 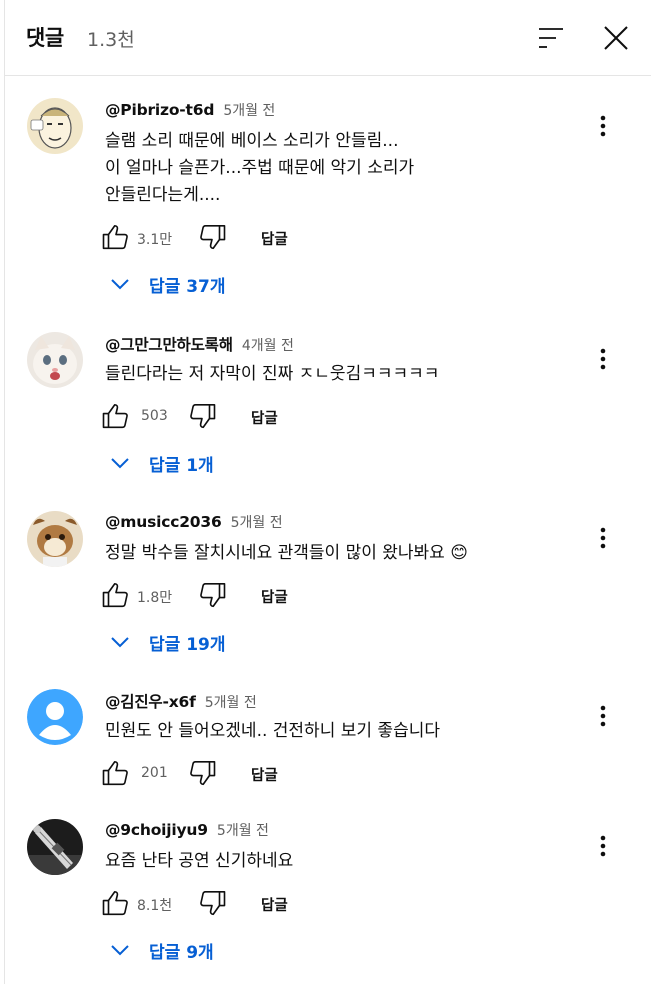 What do you see at coordinates (459, 553) in the screenshot?
I see `smiling-face-emoji: 😊` at bounding box center [459, 553].